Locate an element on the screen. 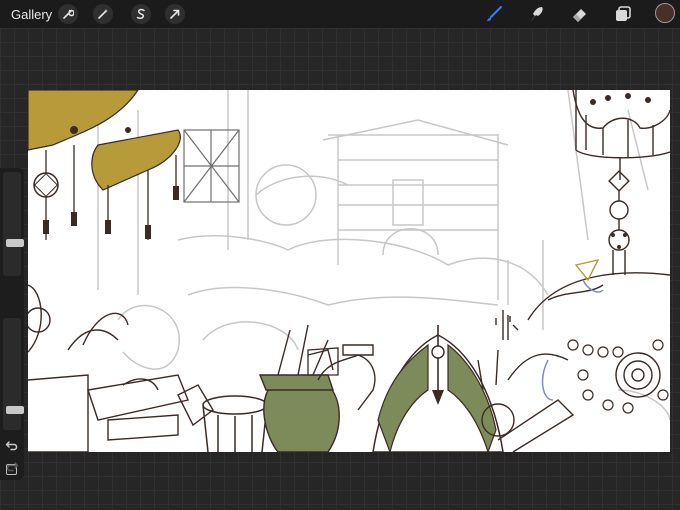 The height and width of the screenshot is (510, 680). brush-icon is located at coordinates (495, 13).